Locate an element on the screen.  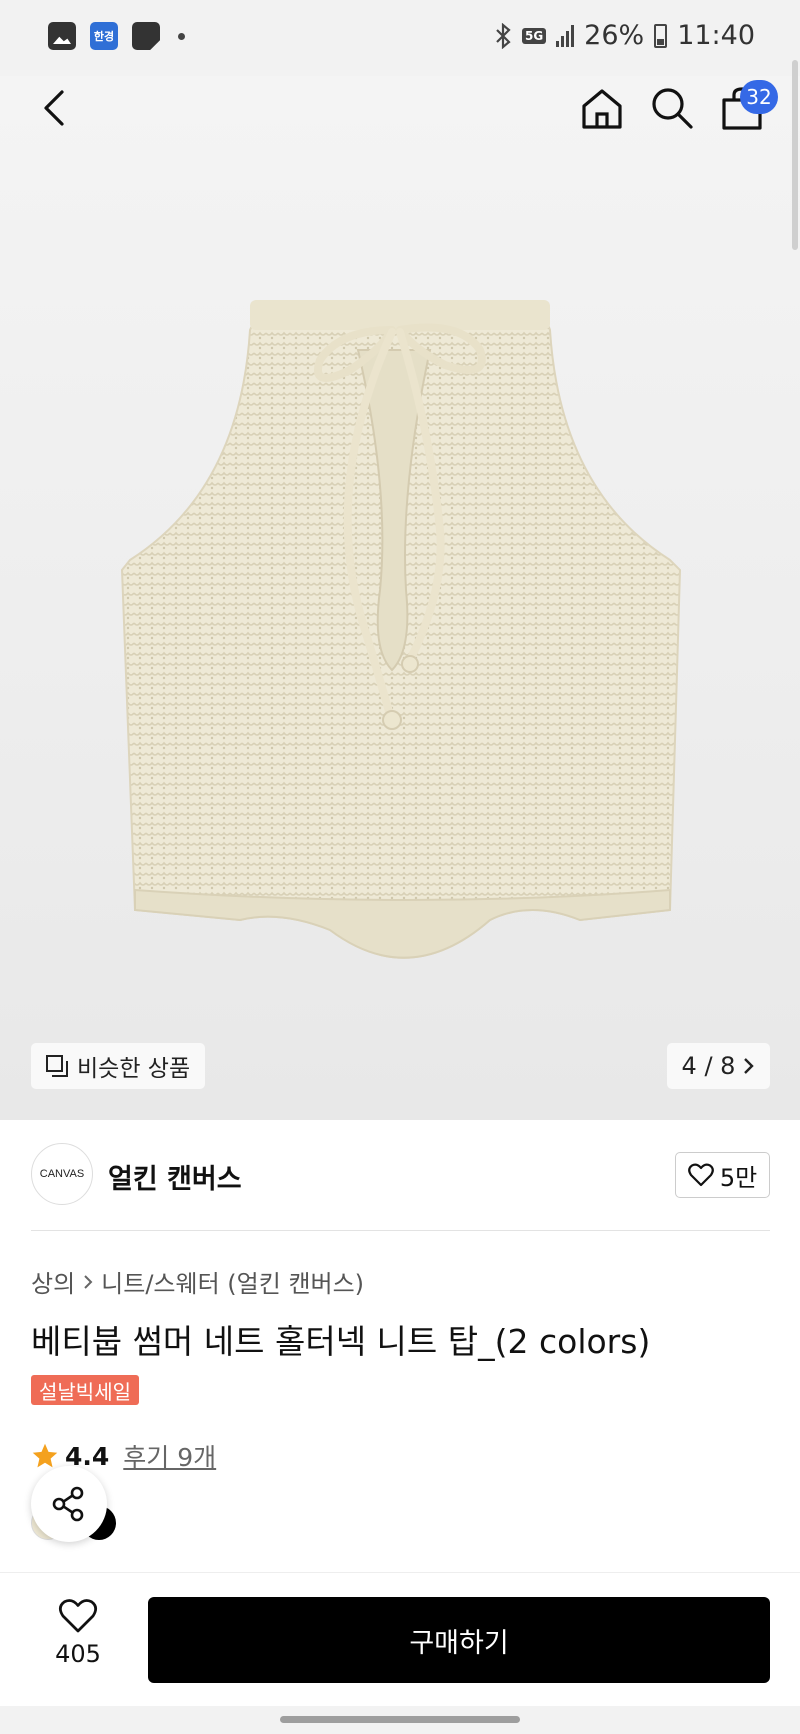
similar-products-icon is located at coordinates (57, 1066).